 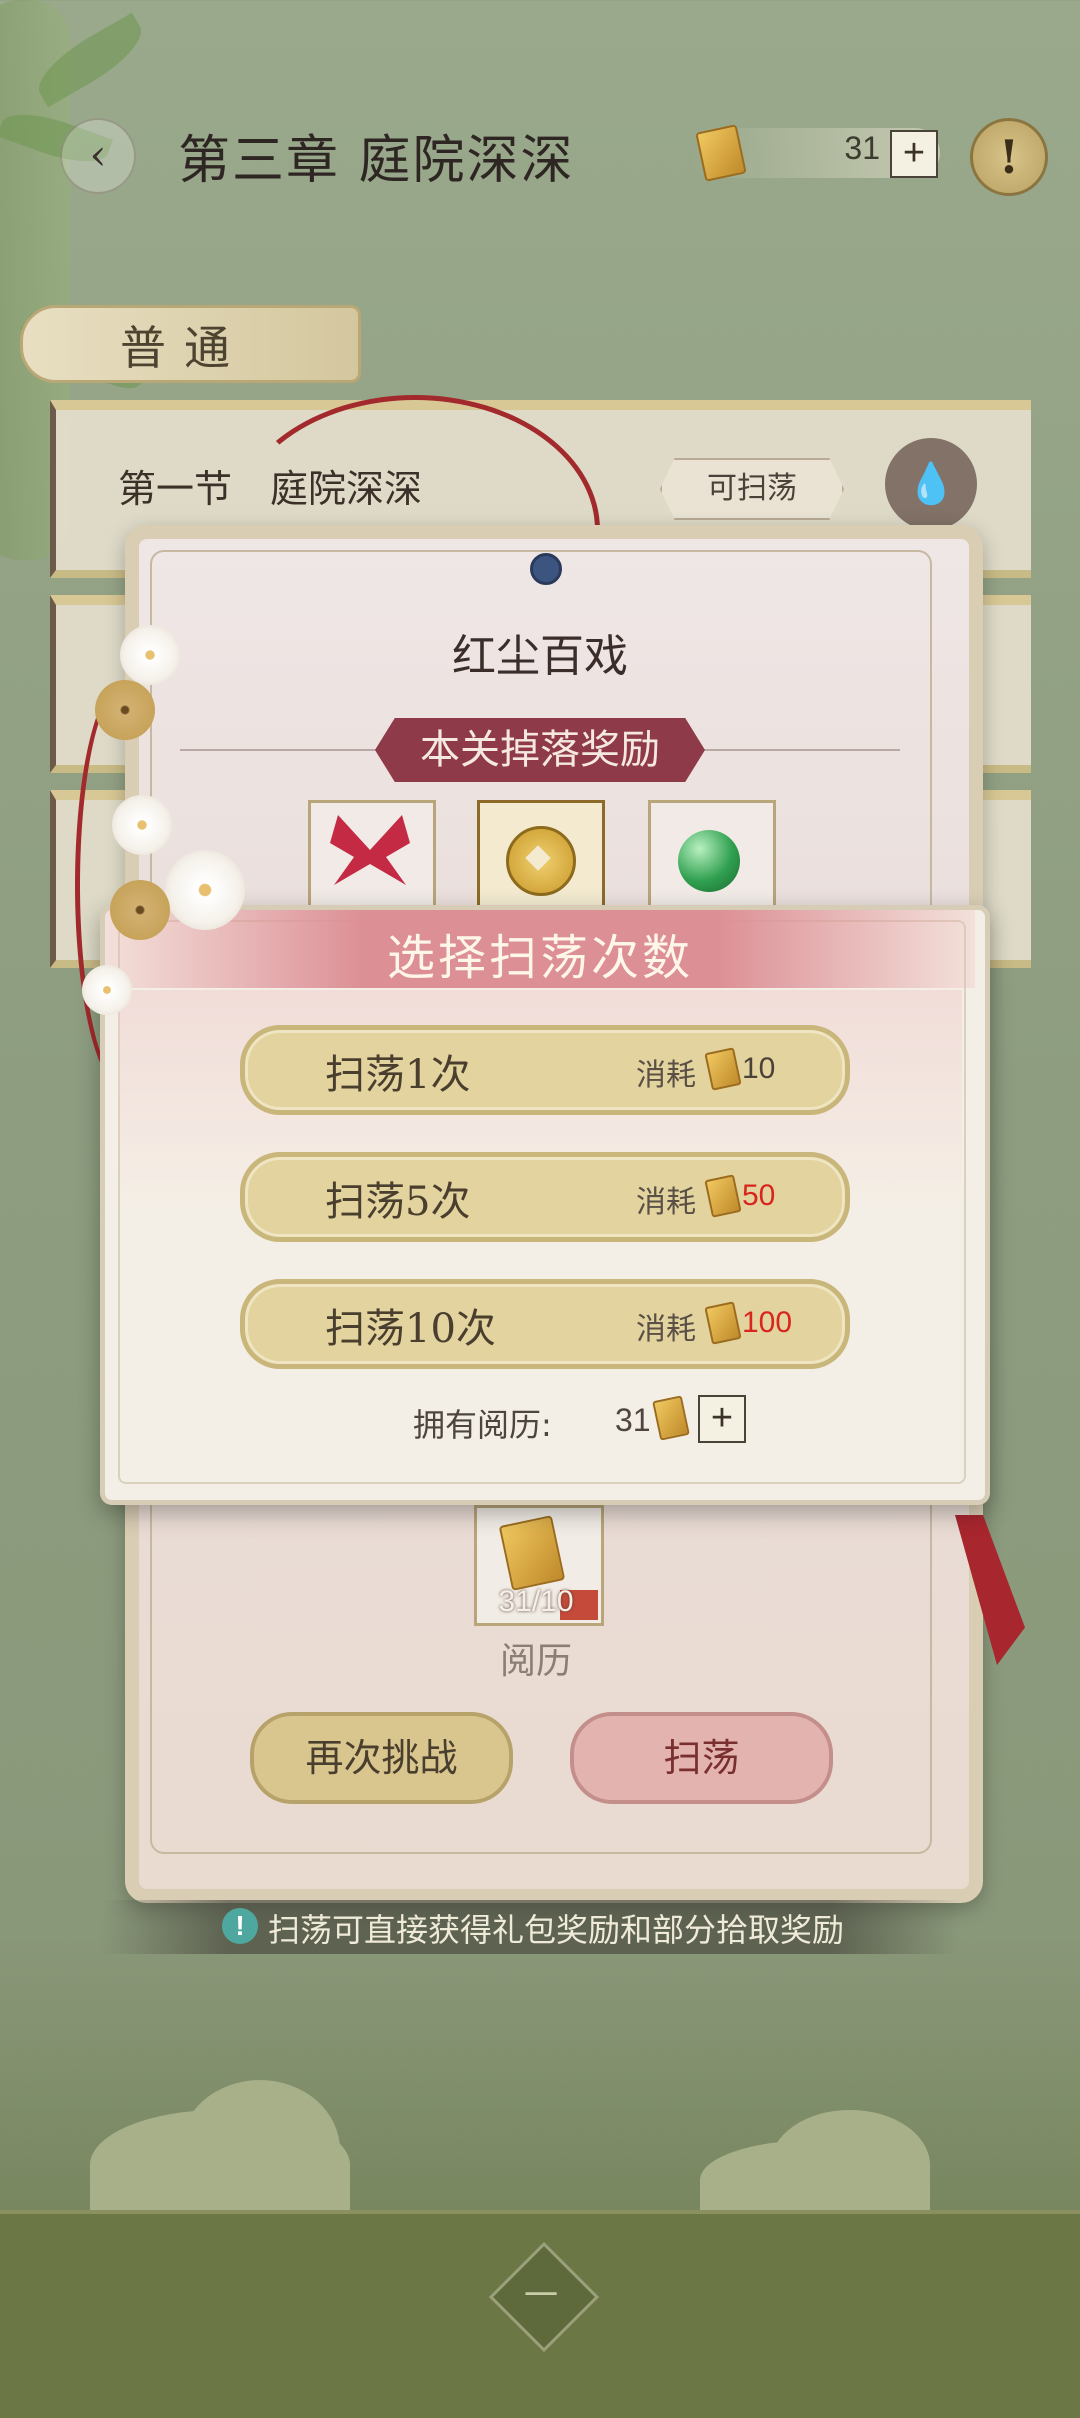 I want to click on retry-button: 再次挑战, so click(x=381, y=1758).